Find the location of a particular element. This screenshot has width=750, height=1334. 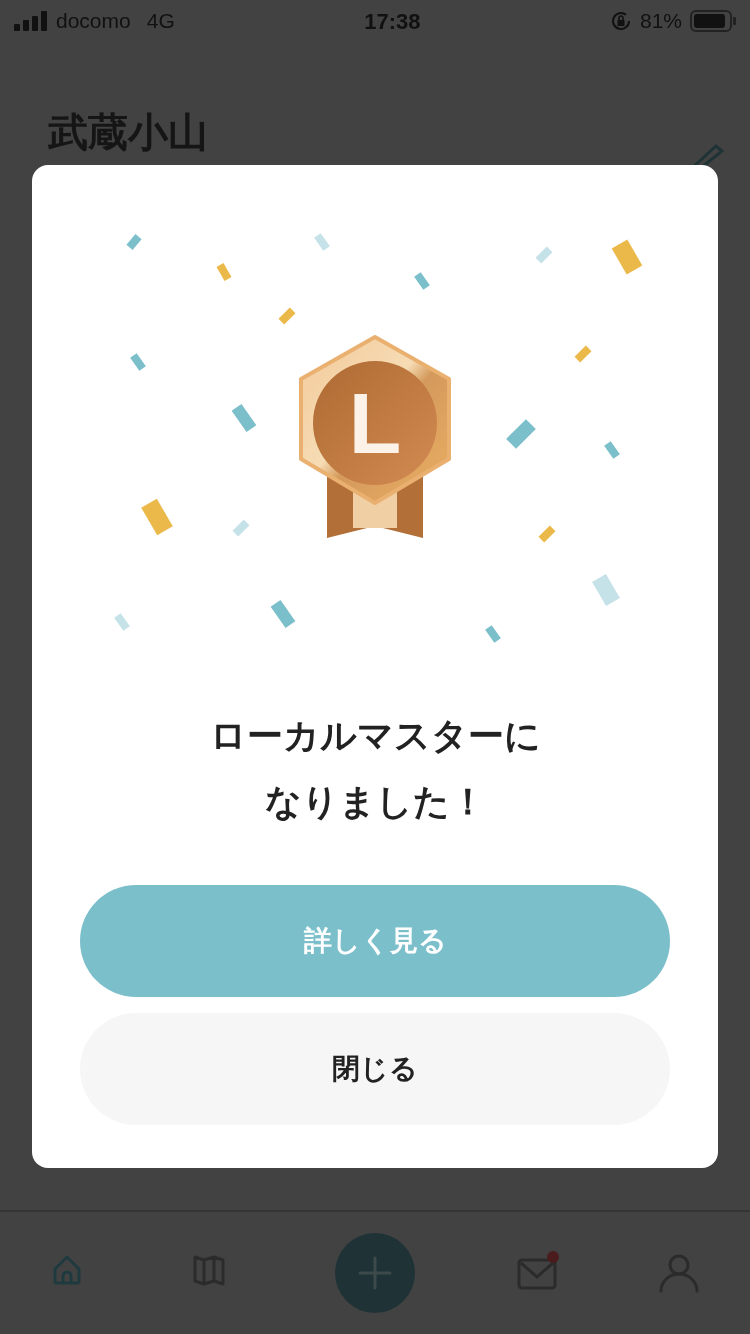

person-icon is located at coordinates (679, 1273).